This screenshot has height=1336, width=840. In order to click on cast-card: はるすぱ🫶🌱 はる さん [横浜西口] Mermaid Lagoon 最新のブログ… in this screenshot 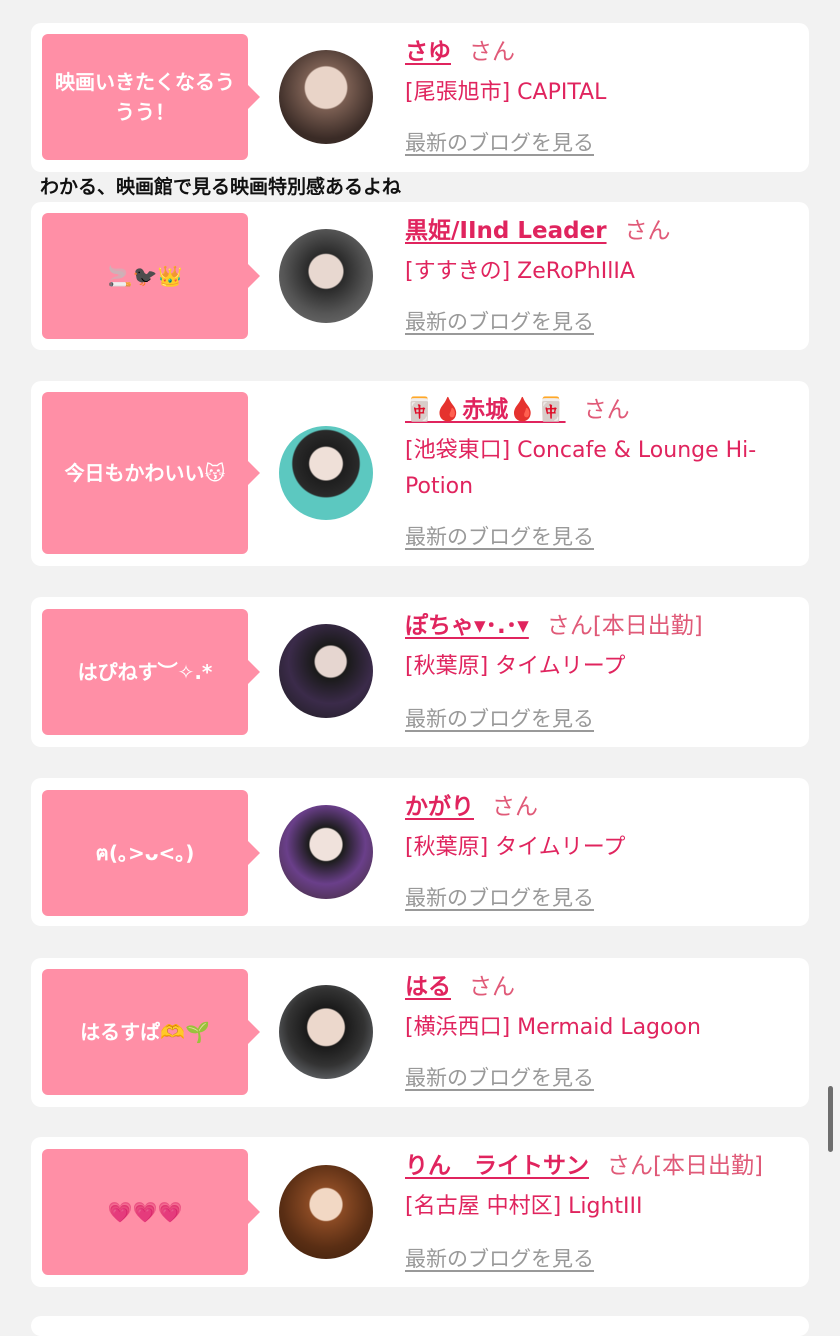, I will do `click(420, 1032)`.